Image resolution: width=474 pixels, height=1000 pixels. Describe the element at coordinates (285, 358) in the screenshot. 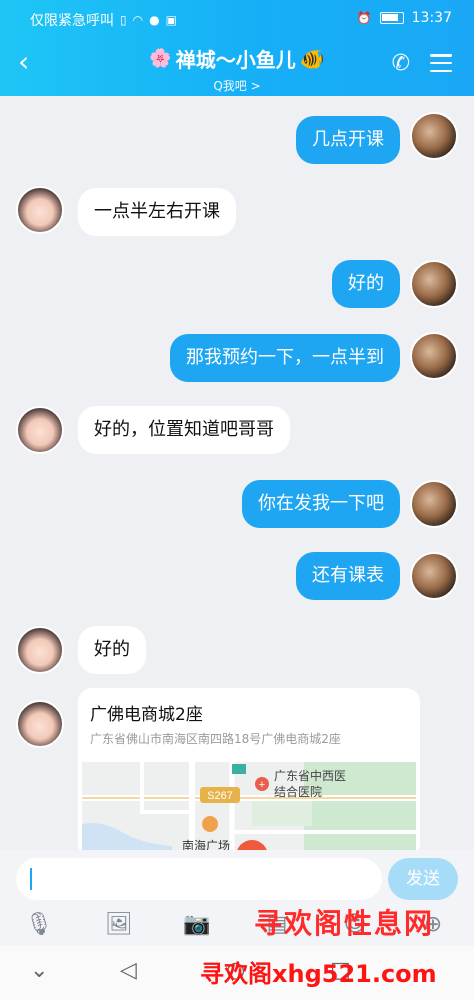

I see `message-bubble-sent: 那我预约一下，一点半到` at that location.